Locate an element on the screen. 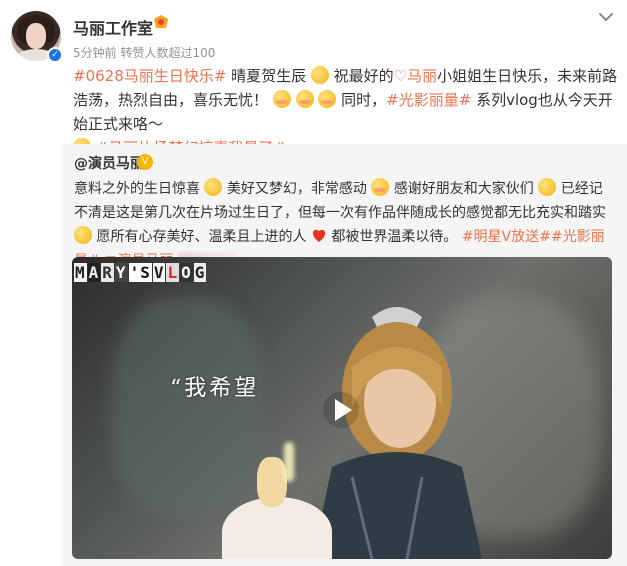  text-segment: 都被世界温柔以待。 is located at coordinates (394, 237).